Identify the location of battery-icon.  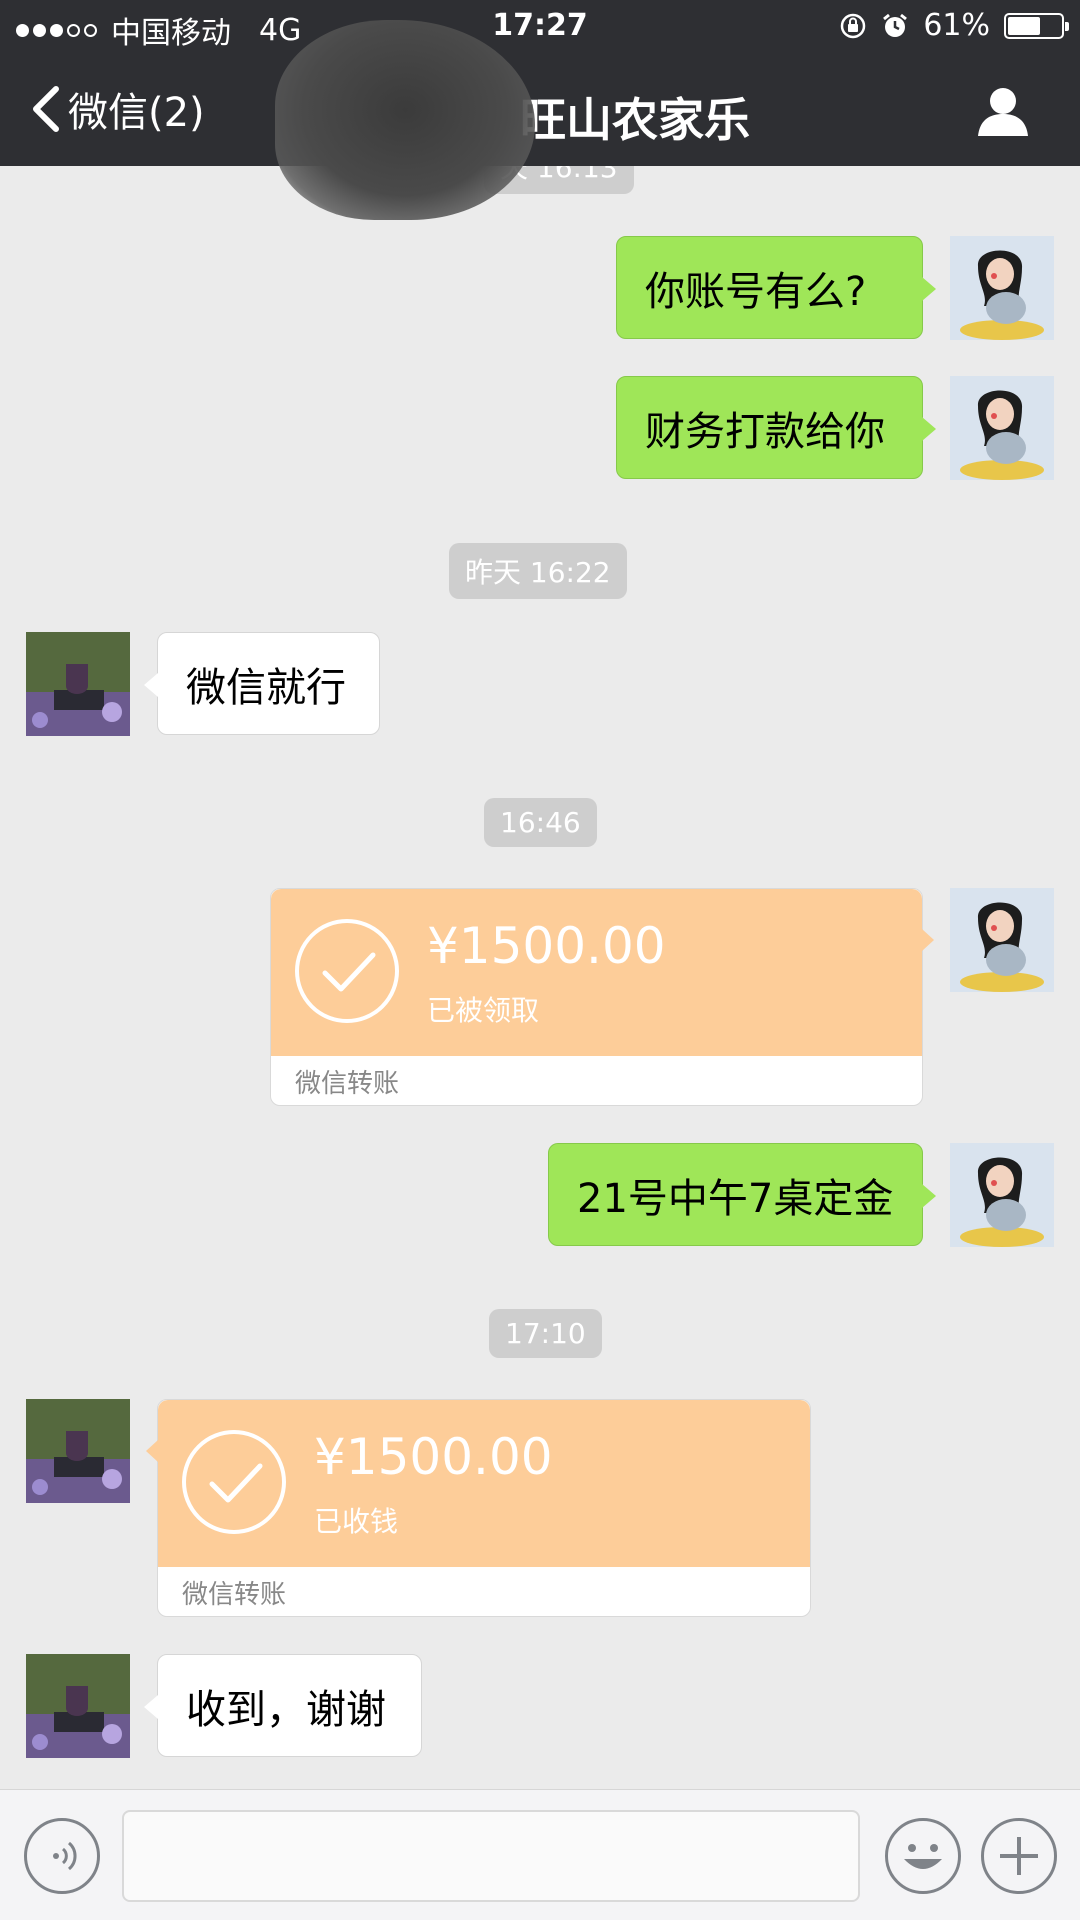
(1036, 25).